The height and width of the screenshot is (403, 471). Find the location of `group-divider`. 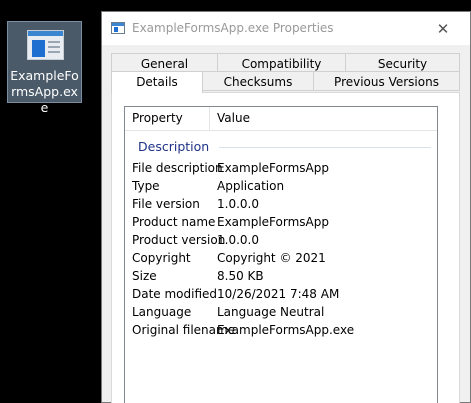

group-divider is located at coordinates (325, 147).